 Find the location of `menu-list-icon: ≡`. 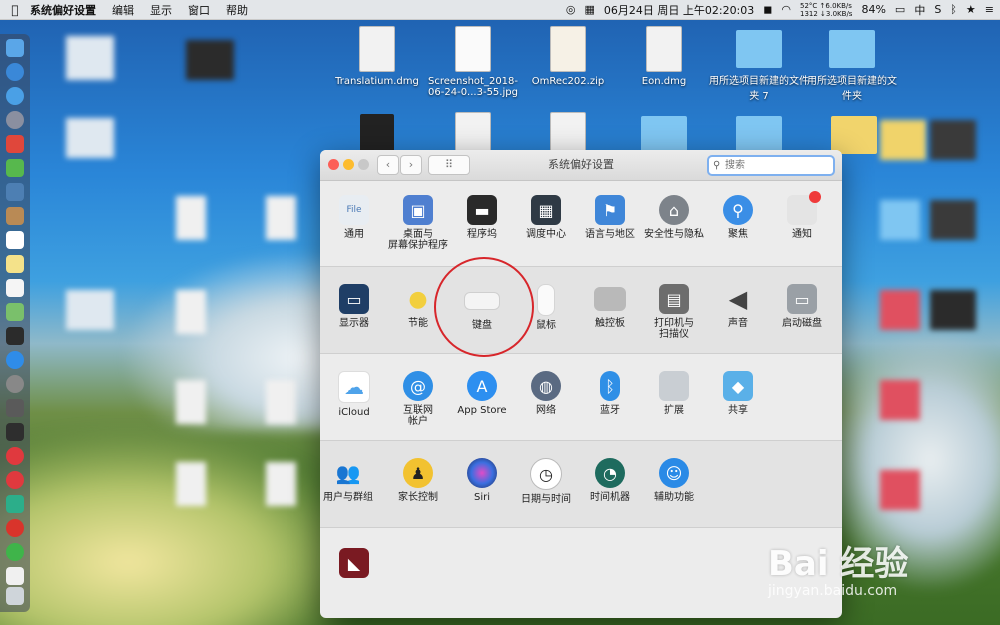

menu-list-icon: ≡ is located at coordinates (989, 9).